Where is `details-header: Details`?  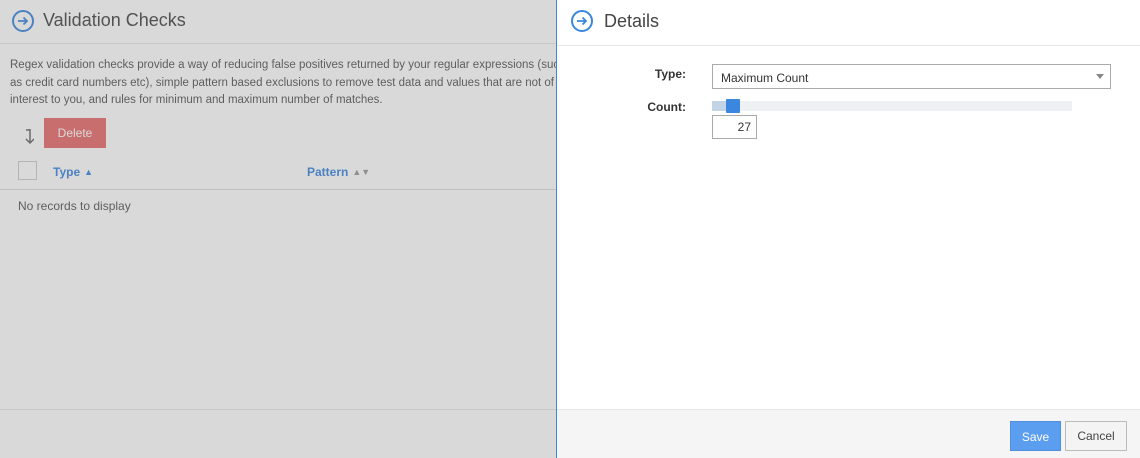
details-header: Details is located at coordinates (848, 23).